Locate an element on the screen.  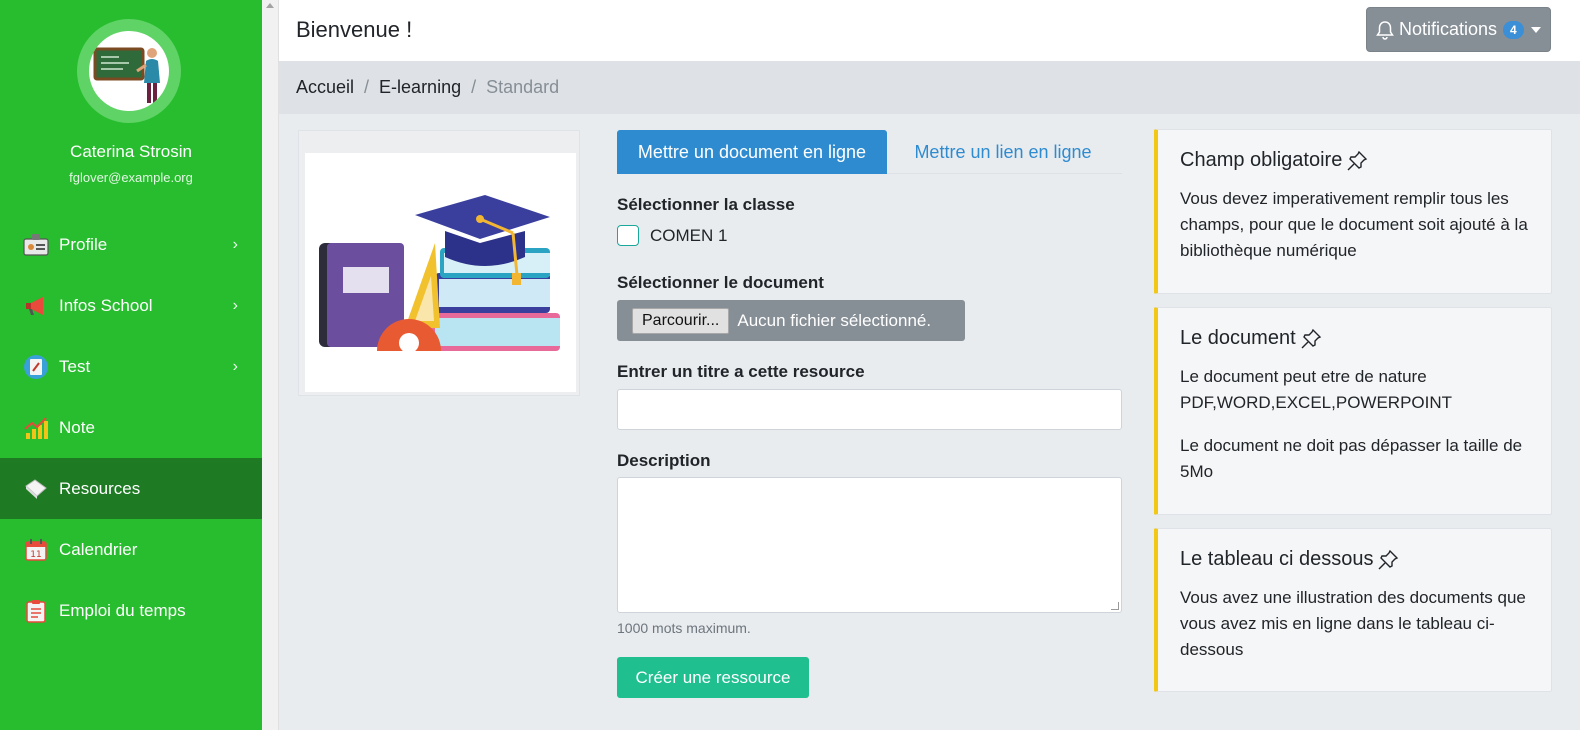
header: Bienvenue ! Notifications 4 is located at coordinates (929, 30).